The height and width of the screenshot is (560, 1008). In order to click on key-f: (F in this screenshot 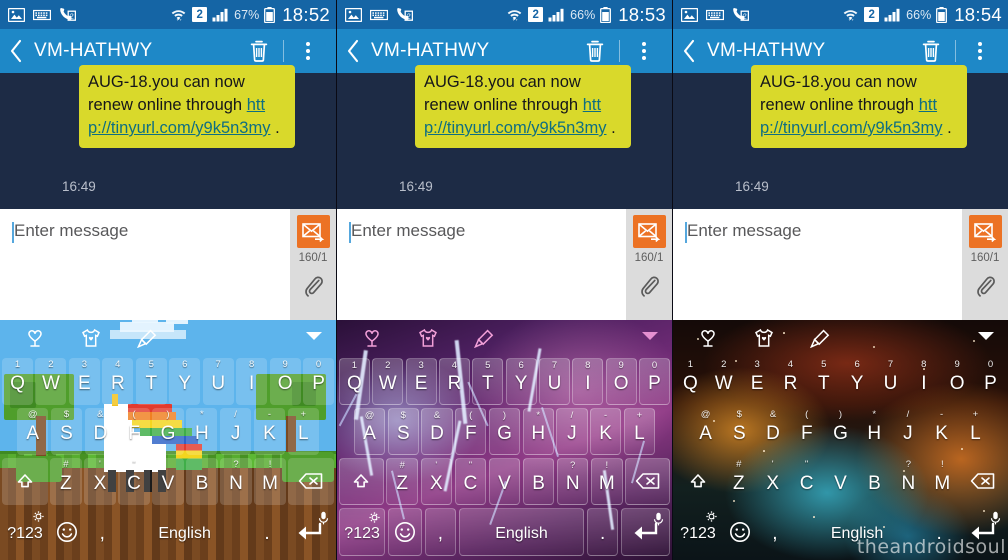, I will do `click(806, 431)`.